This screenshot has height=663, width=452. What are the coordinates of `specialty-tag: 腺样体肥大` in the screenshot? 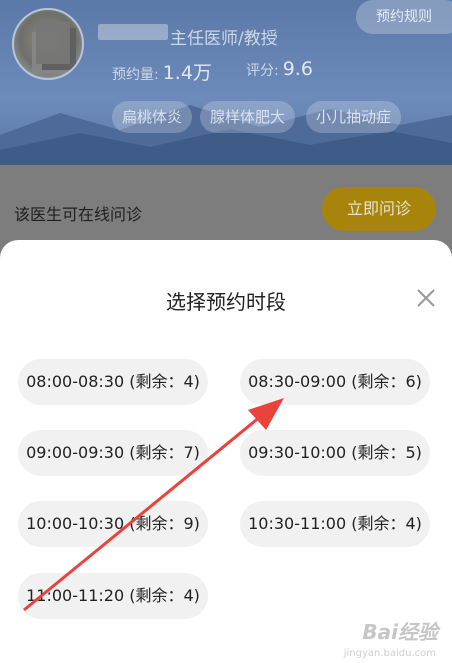 It's located at (248, 117).